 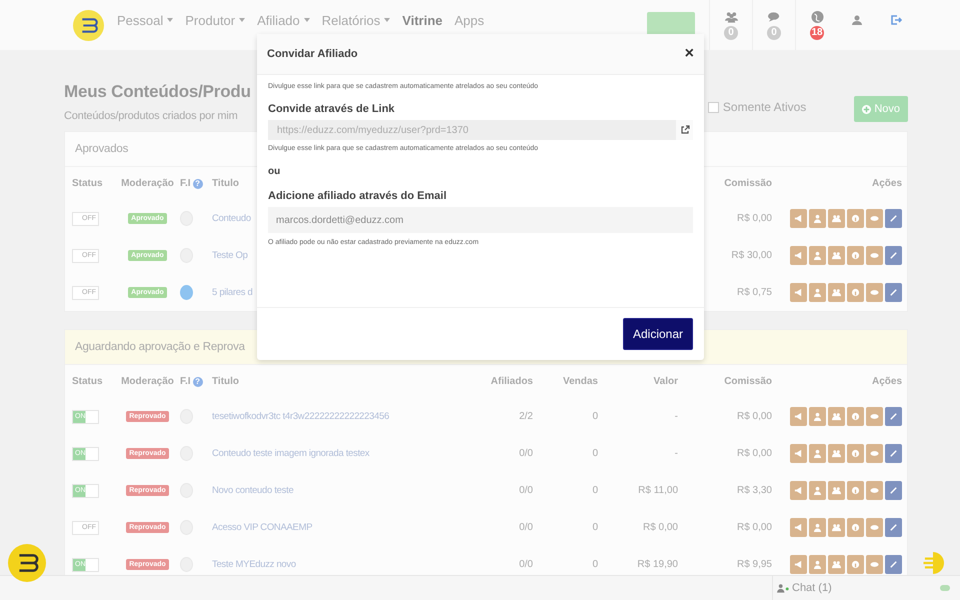 What do you see at coordinates (896, 20) in the screenshot?
I see `logout-icon` at bounding box center [896, 20].